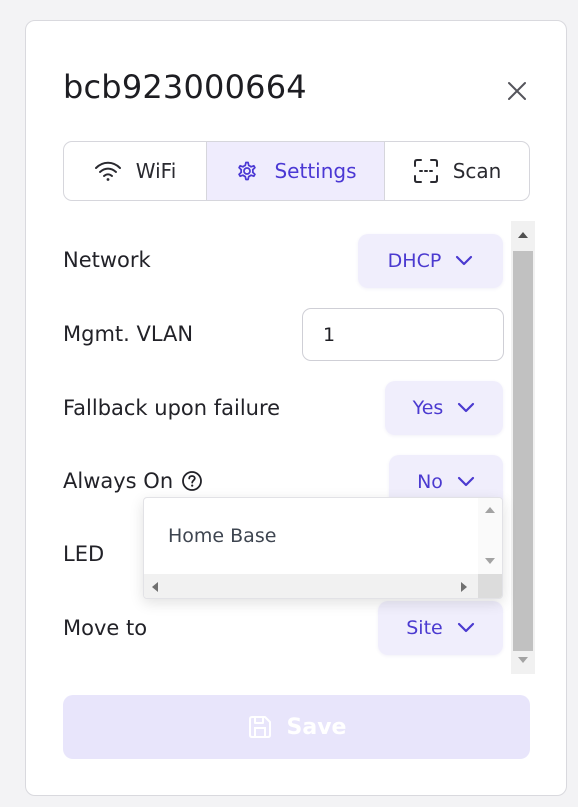  I want to click on move-to-label: Move to, so click(105, 628).